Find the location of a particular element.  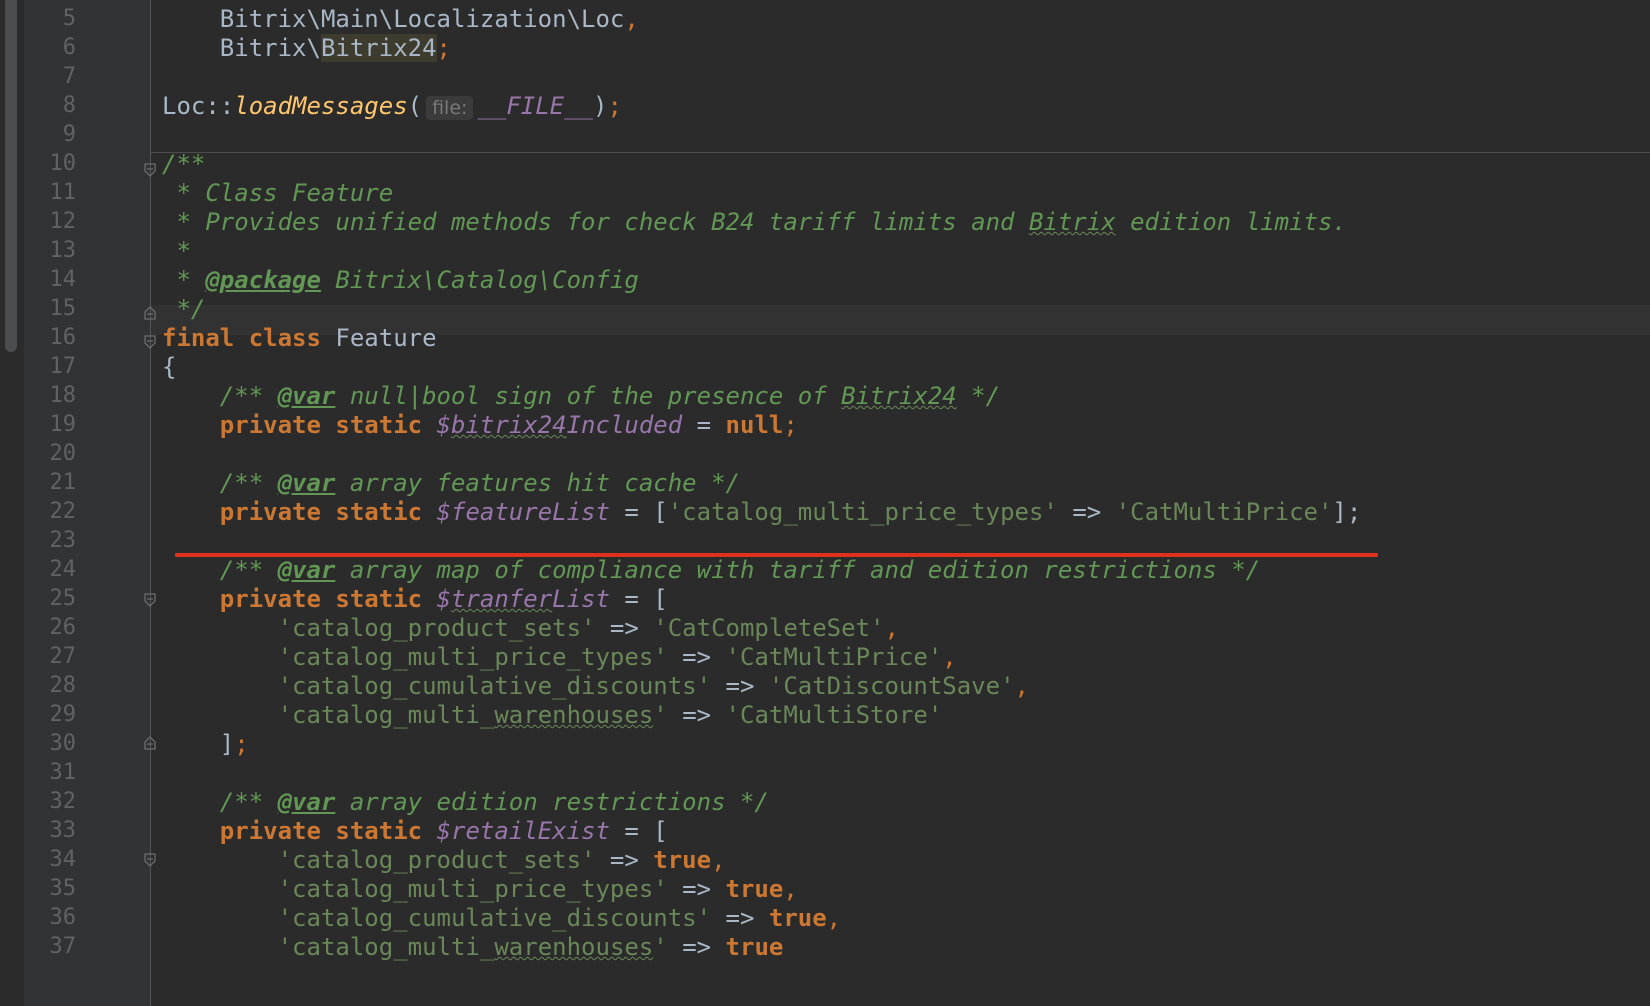

line-number: 36 is located at coordinates (50, 918).